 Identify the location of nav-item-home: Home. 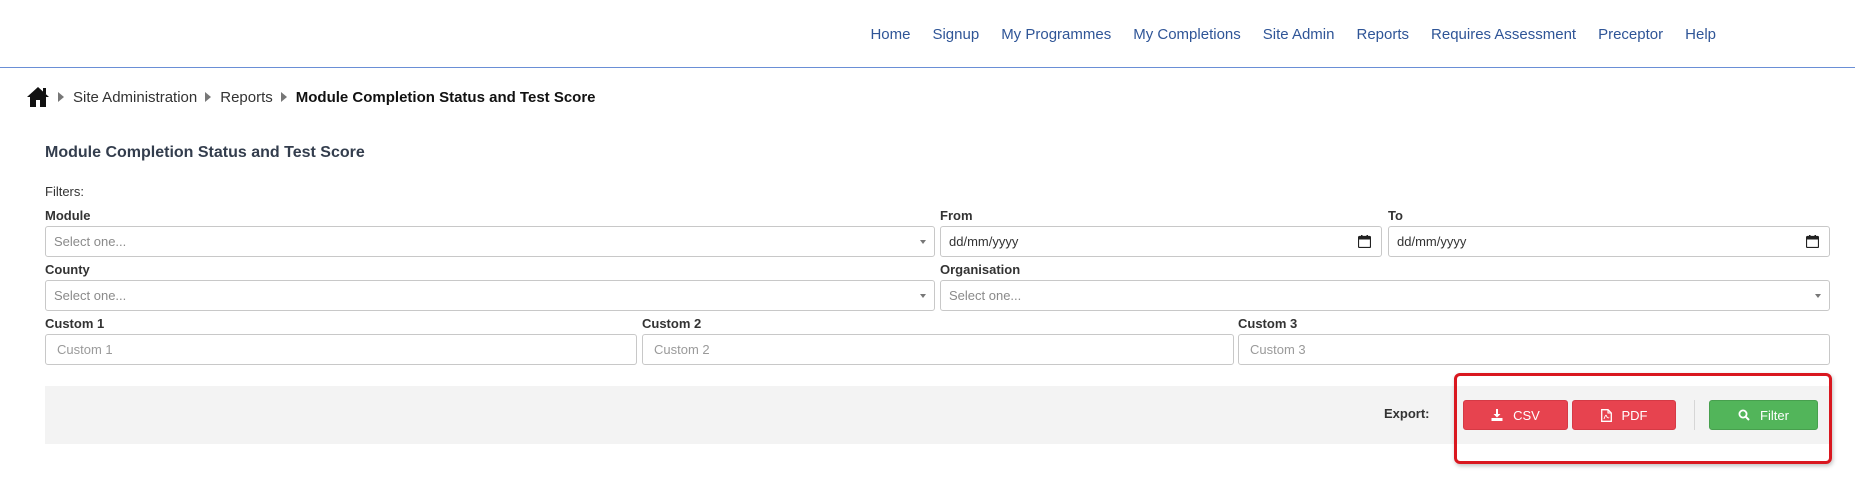
(890, 34).